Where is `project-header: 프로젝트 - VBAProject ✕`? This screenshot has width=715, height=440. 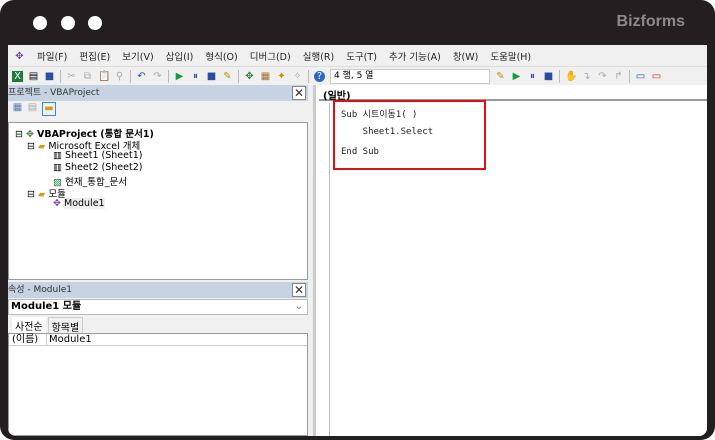
project-header: 프로젝트 - VBAProject ✕ is located at coordinates (158, 93).